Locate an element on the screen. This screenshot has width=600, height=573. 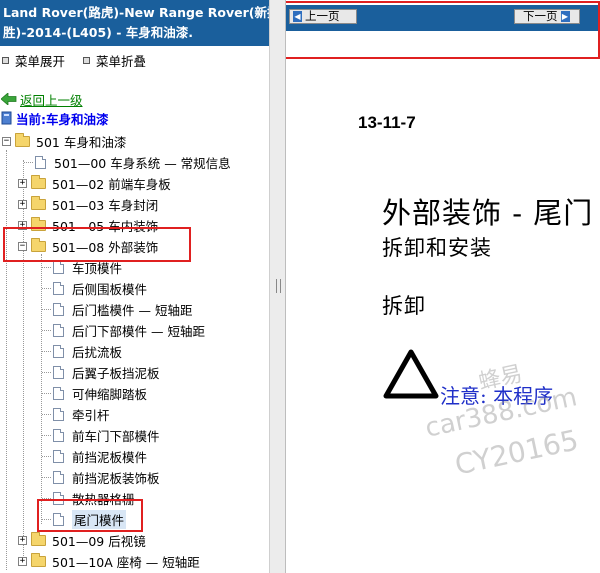
manual-title-line1: Land Rover(路虎)-New Range Rover(新揽 is located at coordinates (136, 12).